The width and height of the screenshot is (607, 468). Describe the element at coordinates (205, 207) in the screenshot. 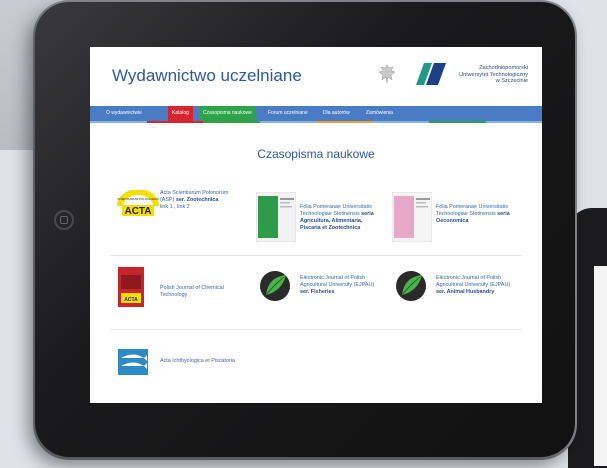

I see `journal-links: link 1 , link 2` at that location.